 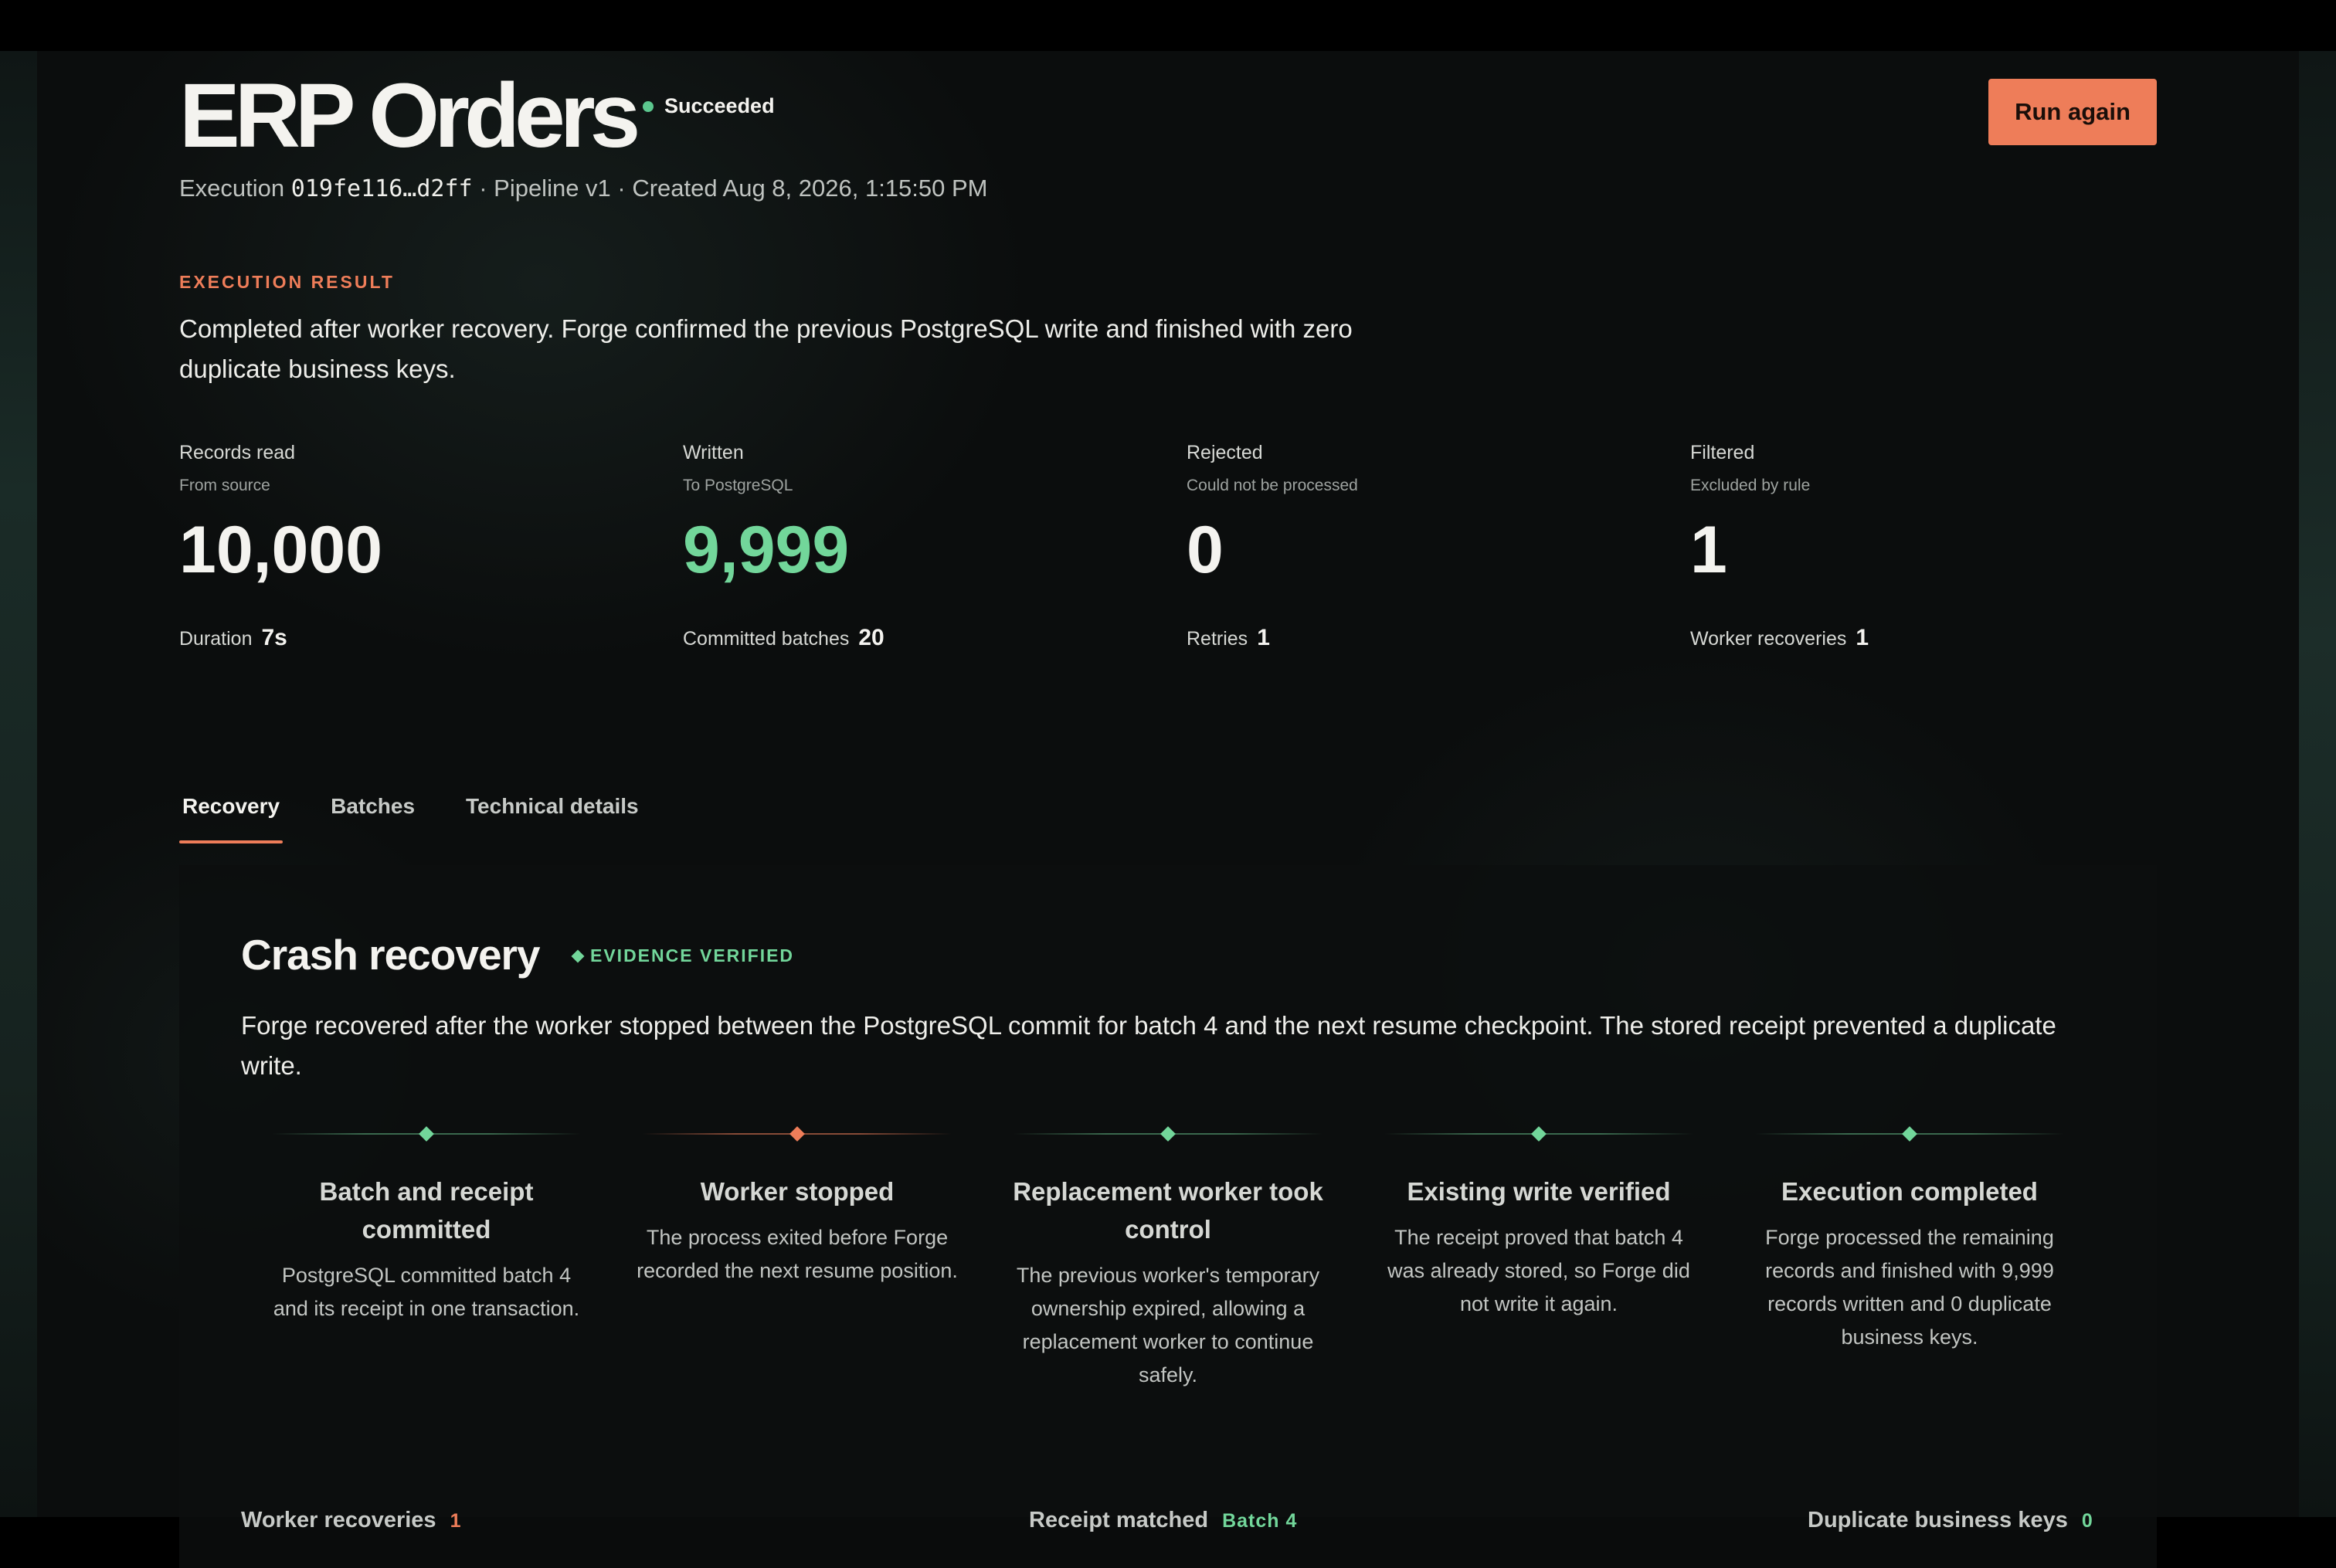 What do you see at coordinates (1909, 1191) in the screenshot?
I see `step-title: Execution completed` at bounding box center [1909, 1191].